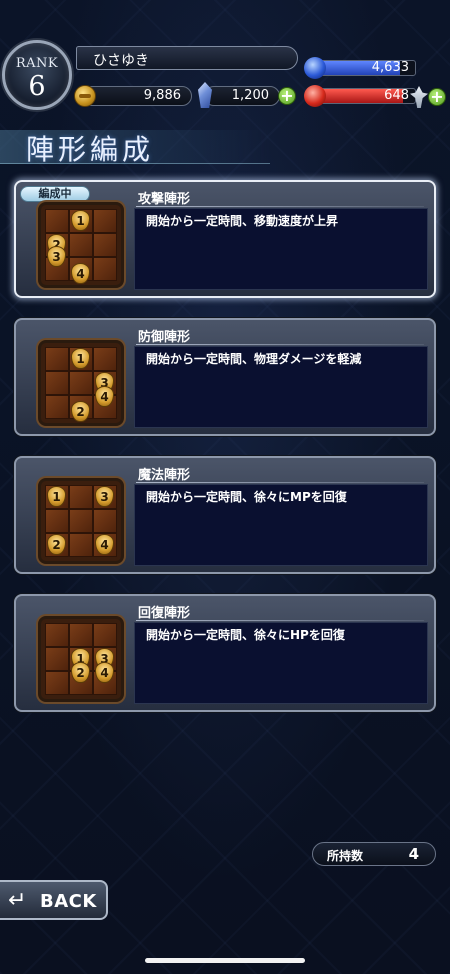 The height and width of the screenshot is (974, 450). I want to click on back-arrow-icon: ↵, so click(17, 900).